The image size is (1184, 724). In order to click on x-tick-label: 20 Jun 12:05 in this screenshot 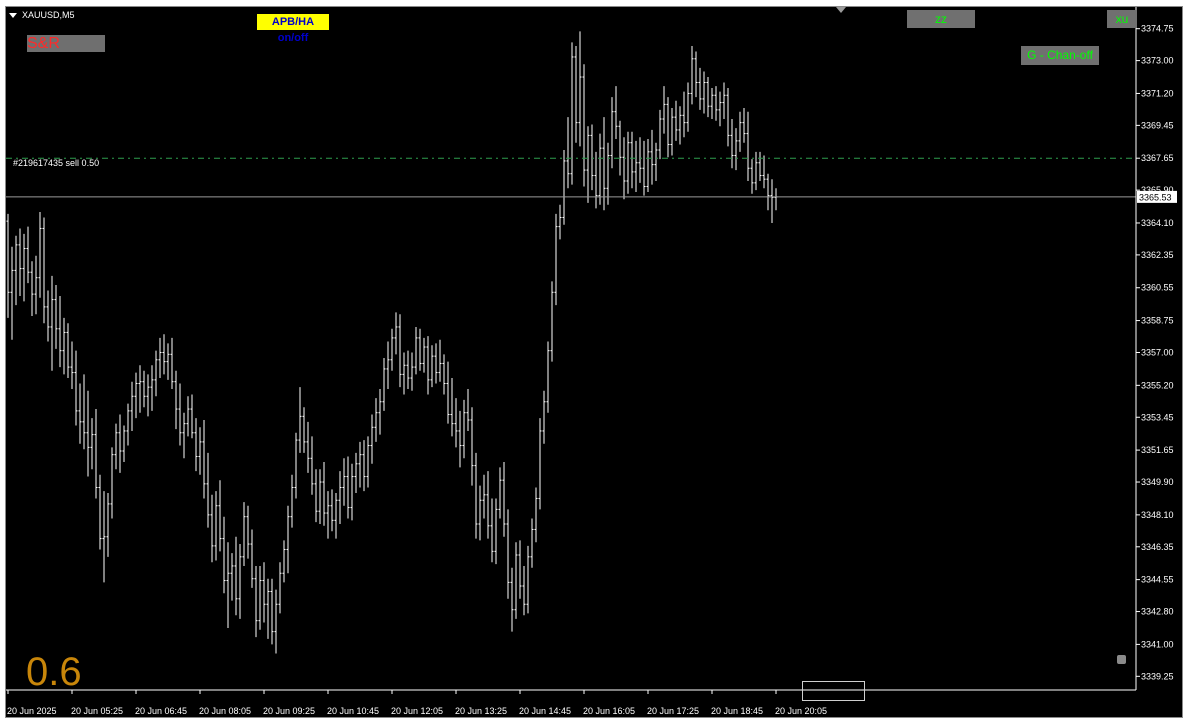, I will do `click(417, 711)`.